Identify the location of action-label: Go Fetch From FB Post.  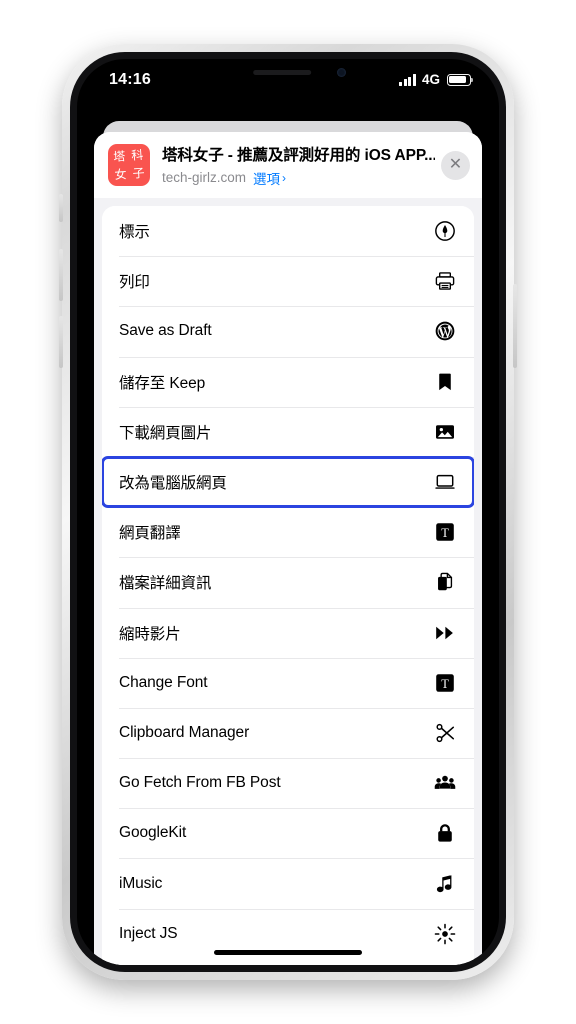
(200, 783).